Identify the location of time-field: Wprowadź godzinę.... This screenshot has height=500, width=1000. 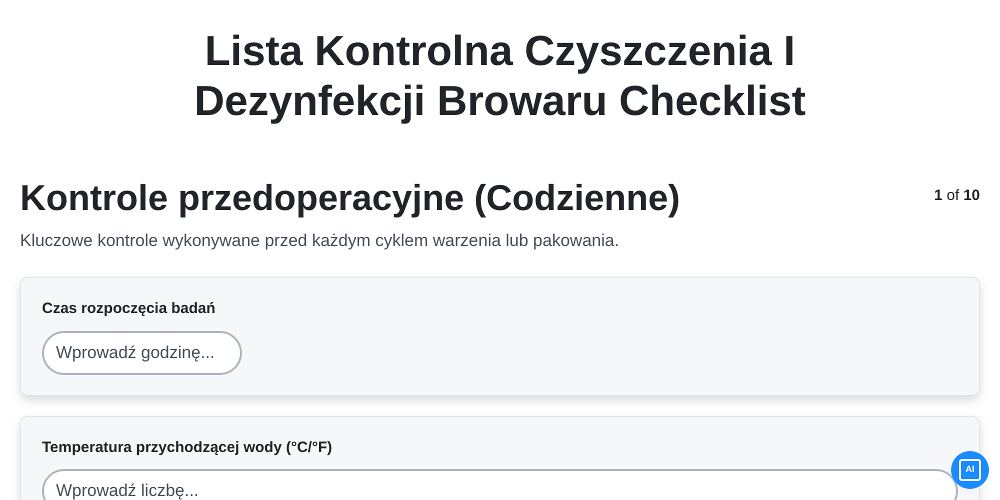
(142, 352).